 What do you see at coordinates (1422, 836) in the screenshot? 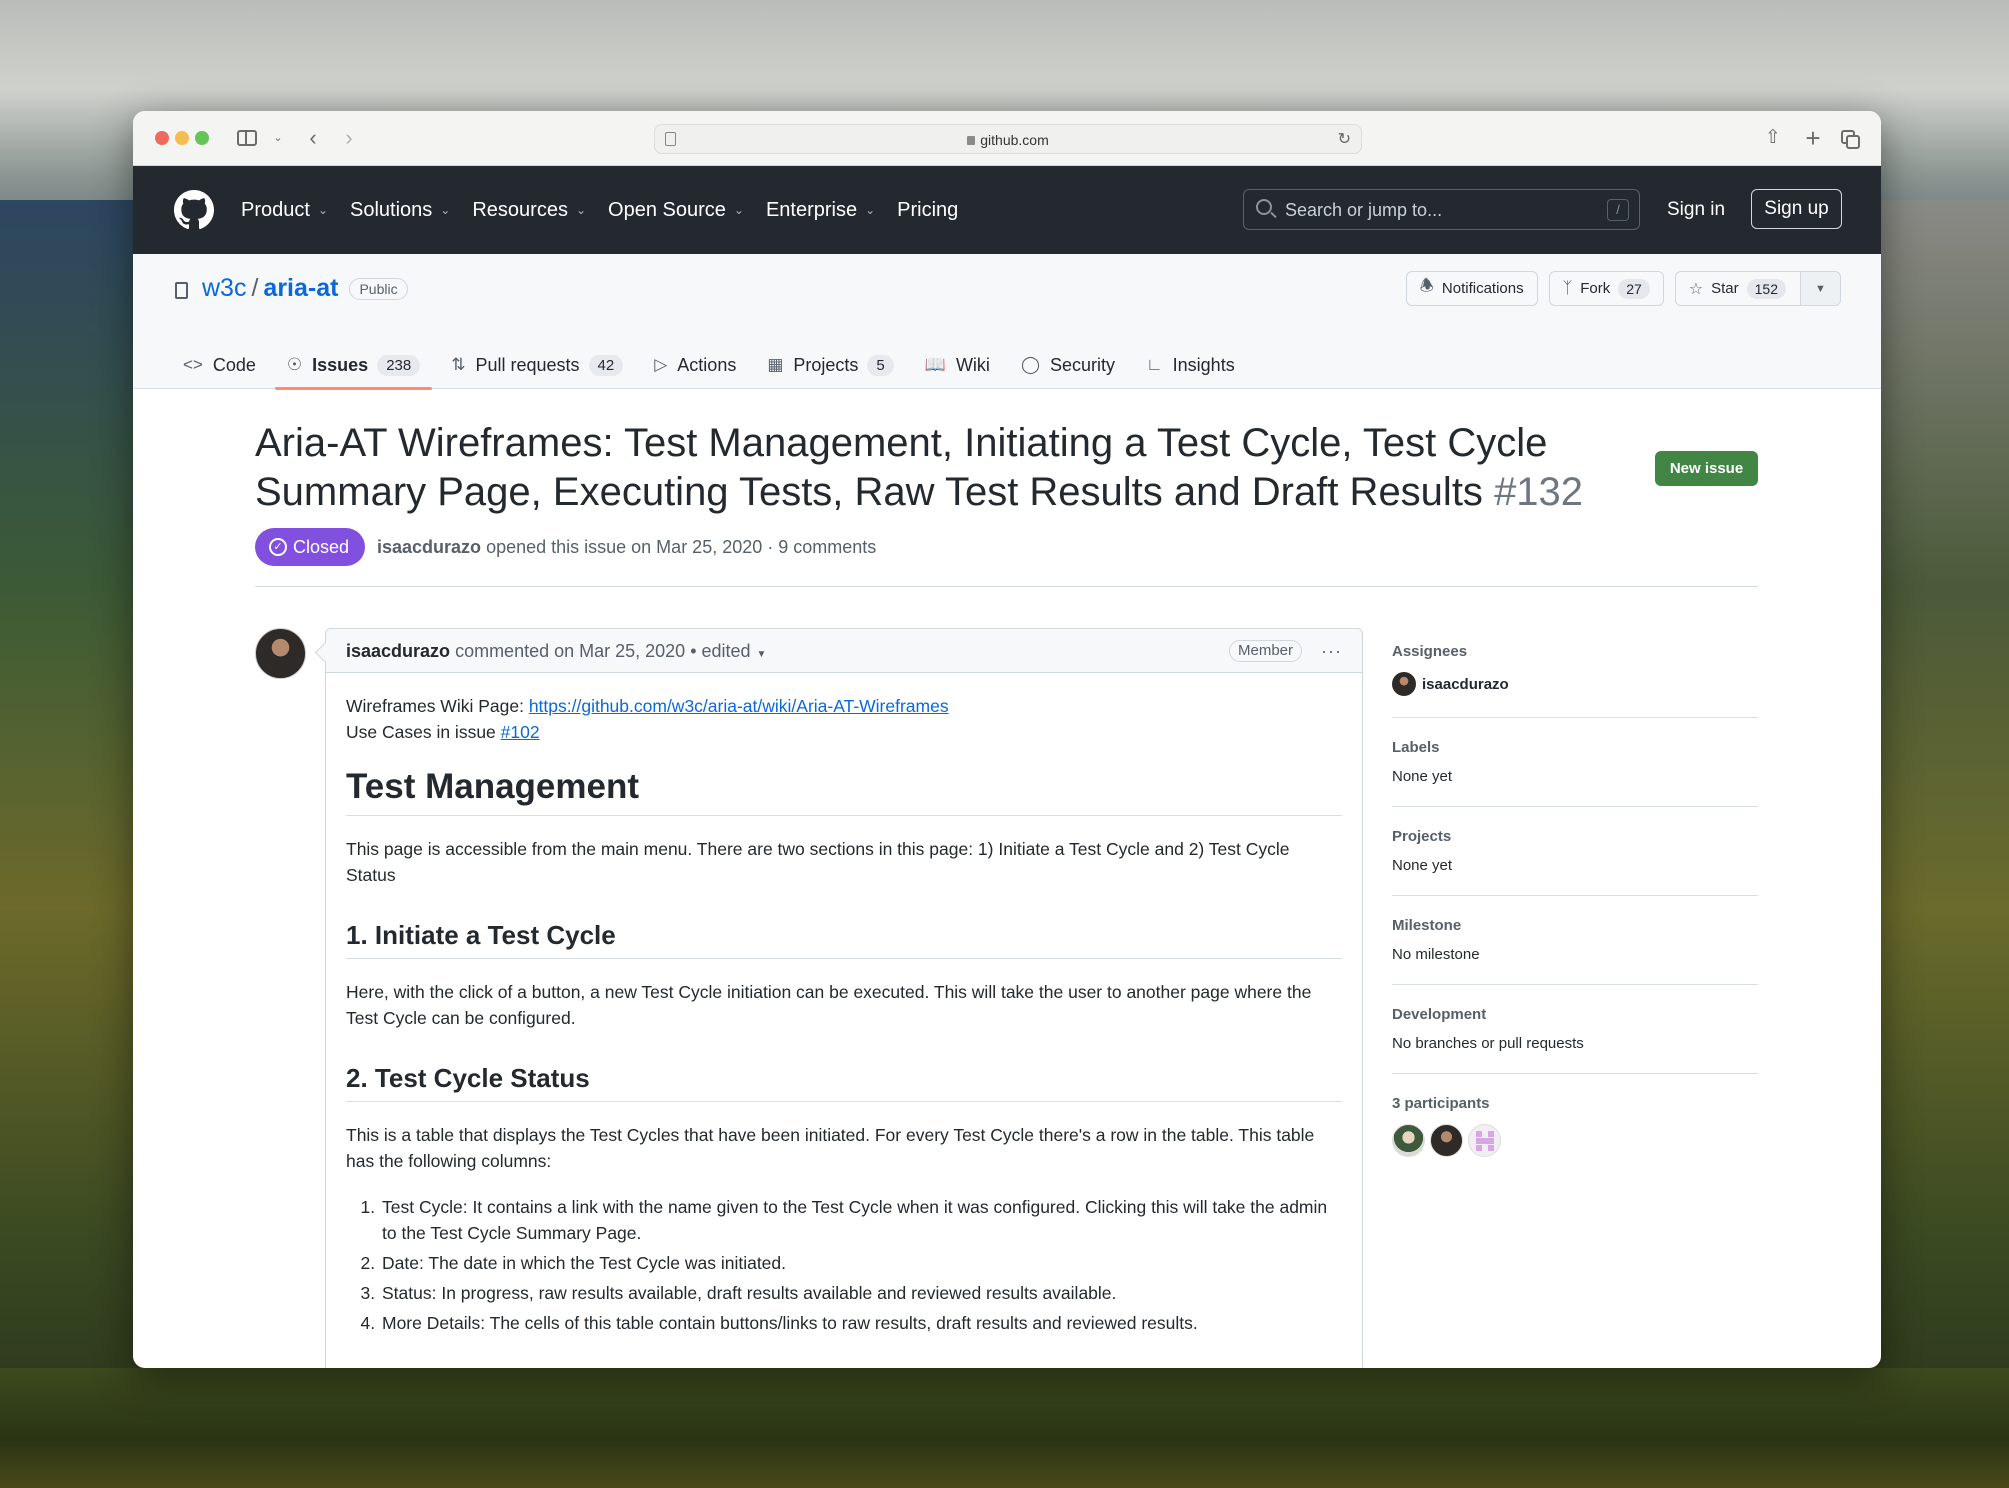
I see `projects-label: Projects` at bounding box center [1422, 836].